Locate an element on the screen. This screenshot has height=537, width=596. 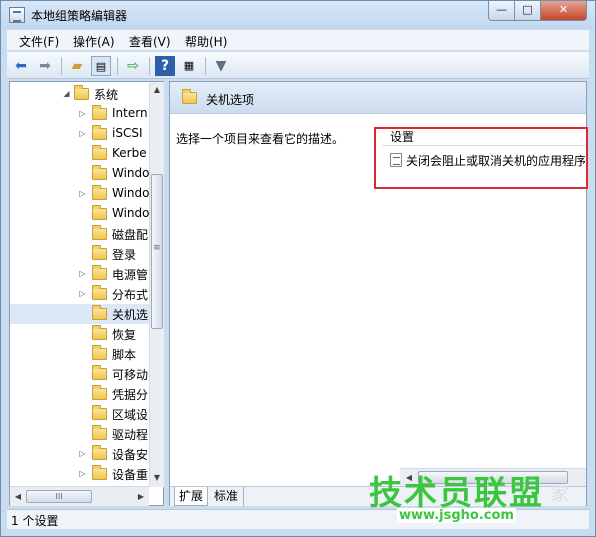
scroll-down-icon: ▼ is located at coordinates (157, 478).